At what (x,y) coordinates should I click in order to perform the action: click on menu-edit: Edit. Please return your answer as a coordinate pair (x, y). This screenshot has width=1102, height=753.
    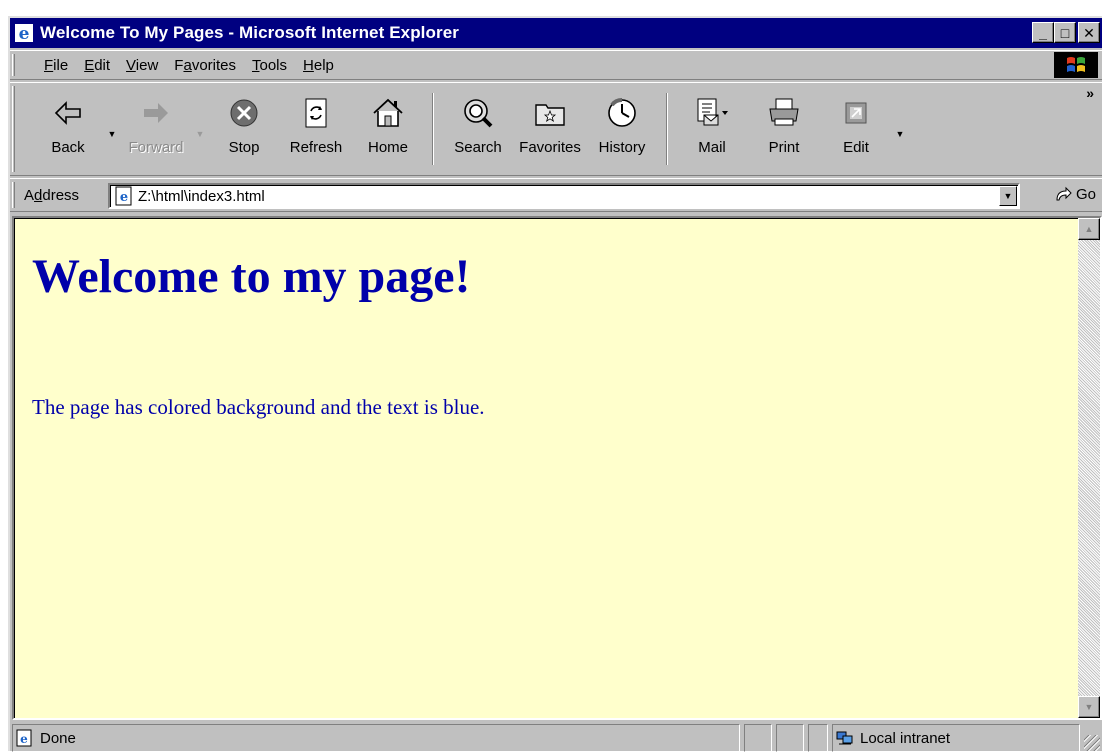
    Looking at the image, I should click on (97, 65).